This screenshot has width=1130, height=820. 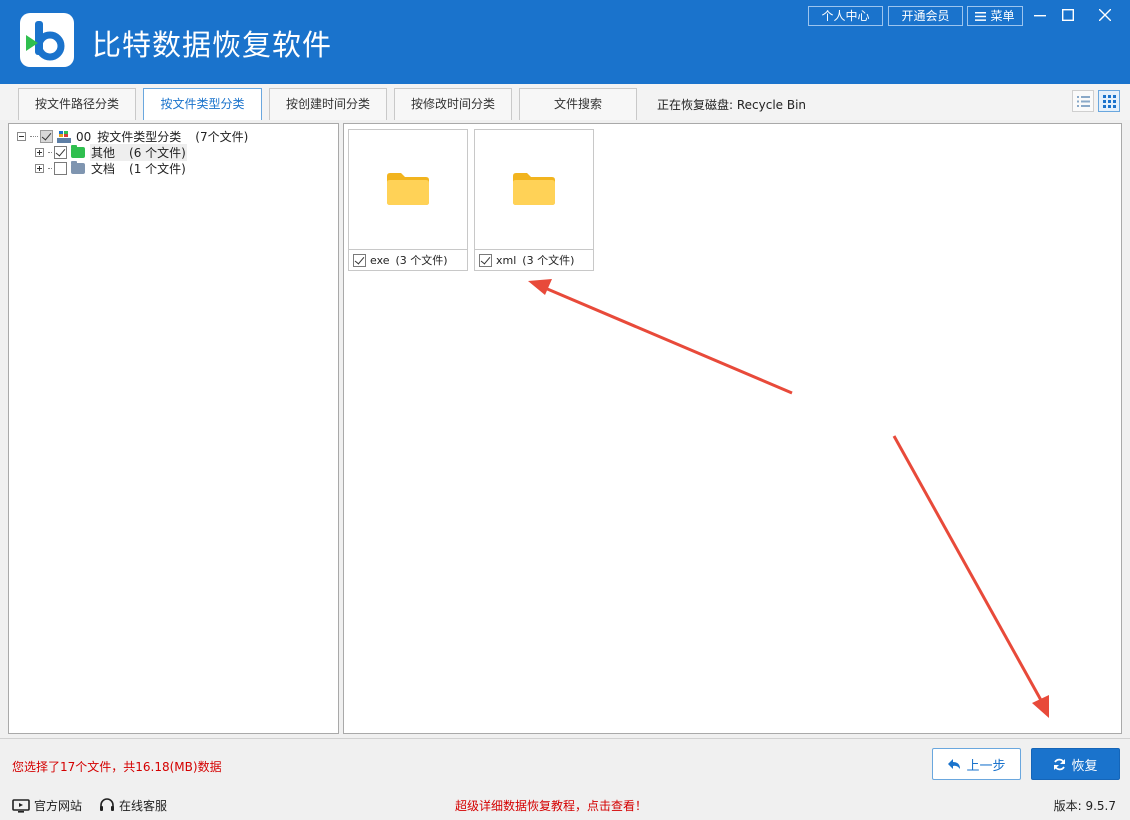 What do you see at coordinates (21, 136) in the screenshot?
I see `collapse-icon` at bounding box center [21, 136].